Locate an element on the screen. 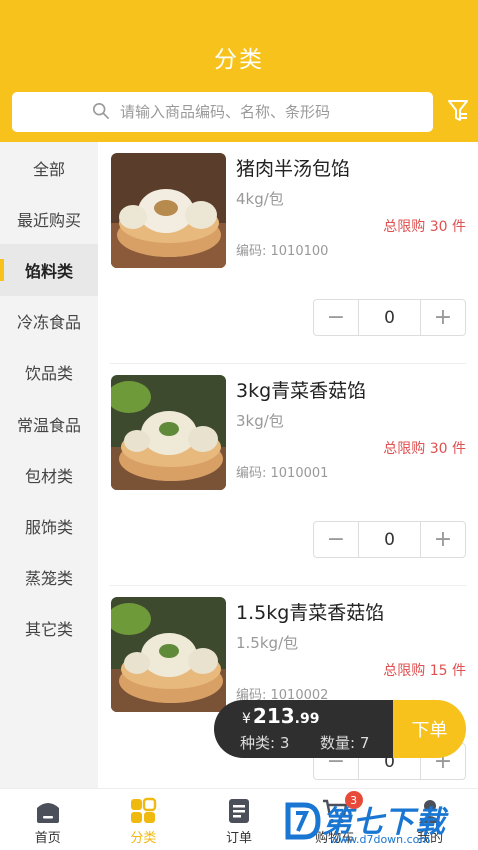 The image size is (478, 850). sidebar-item-label: 最近购买 is located at coordinates (48, 220).